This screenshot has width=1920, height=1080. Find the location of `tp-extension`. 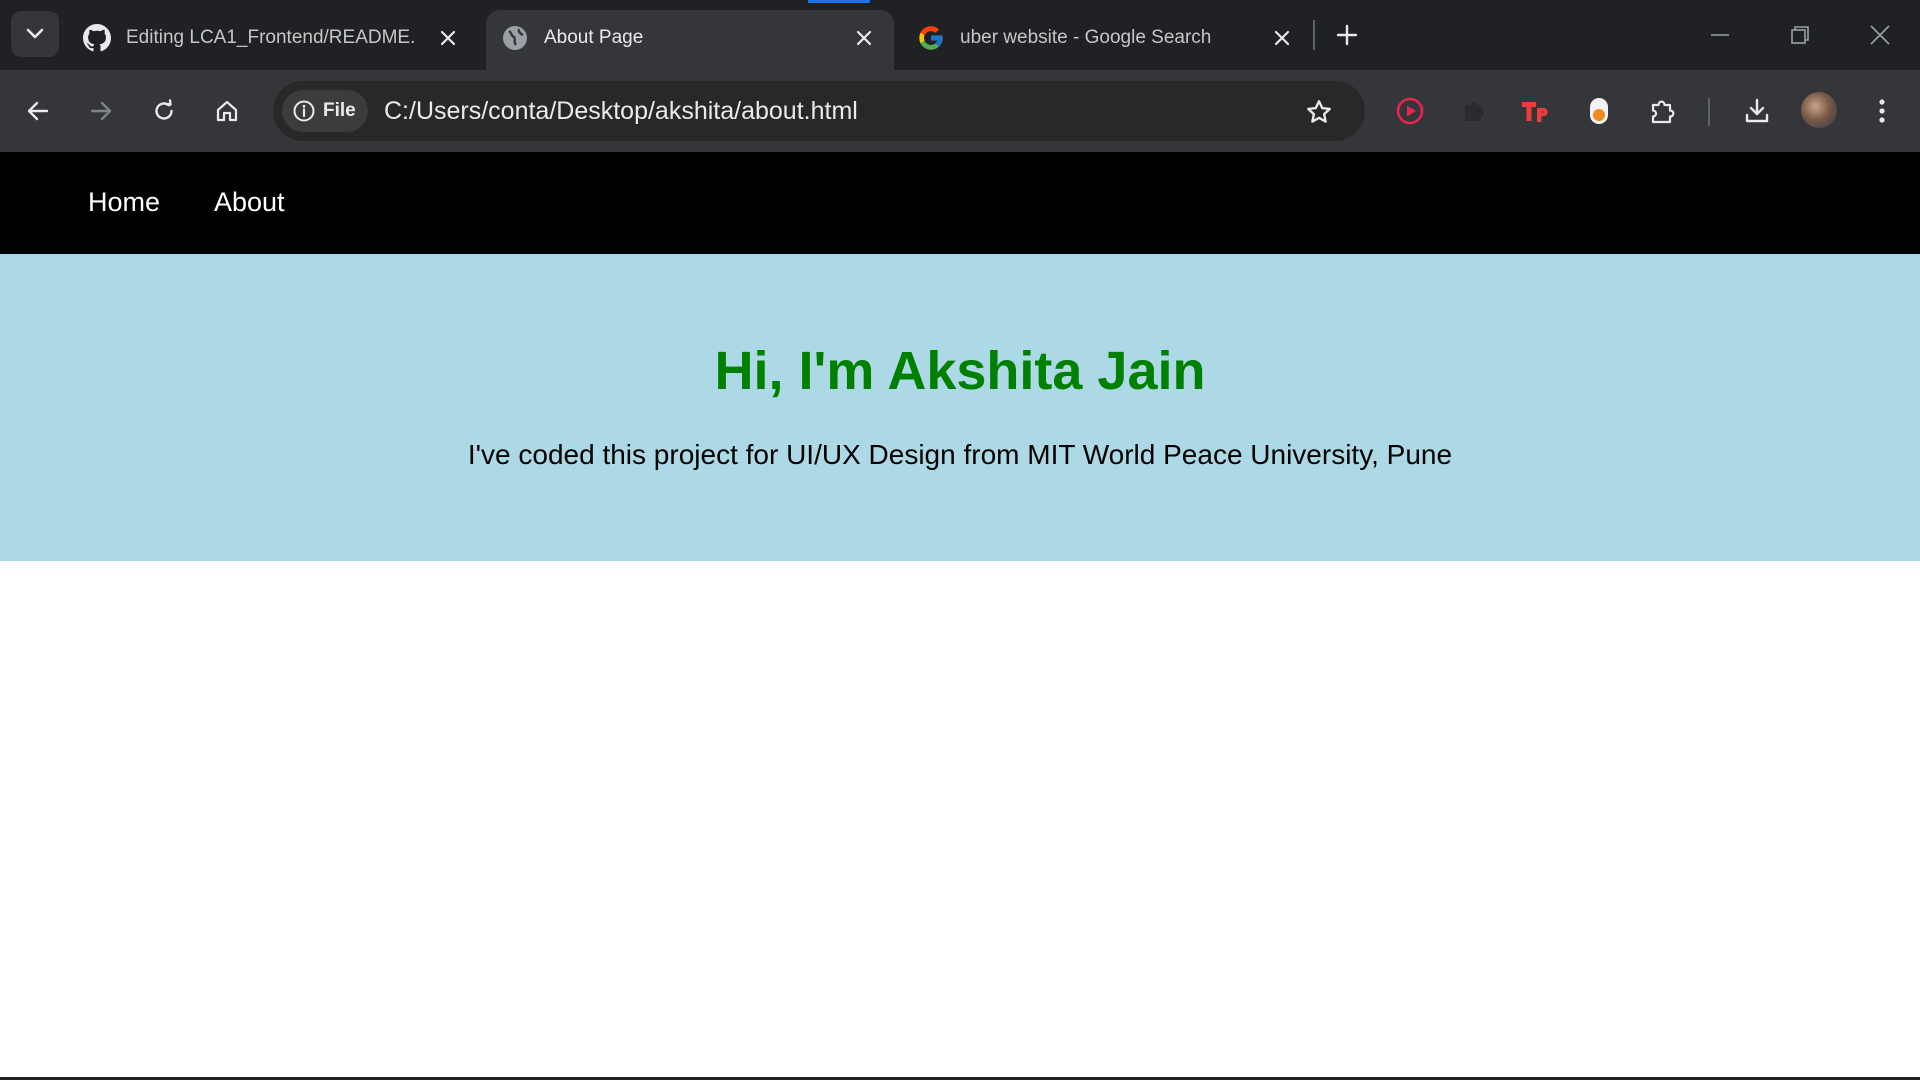

tp-extension is located at coordinates (1536, 111).